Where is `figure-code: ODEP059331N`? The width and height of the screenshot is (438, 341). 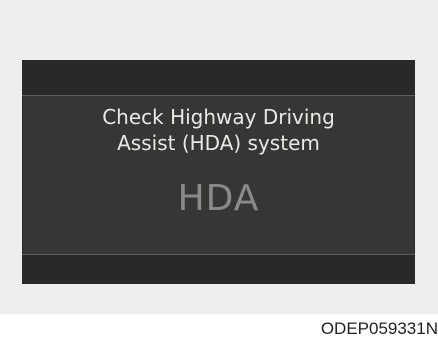 figure-code: ODEP059331N is located at coordinates (379, 328).